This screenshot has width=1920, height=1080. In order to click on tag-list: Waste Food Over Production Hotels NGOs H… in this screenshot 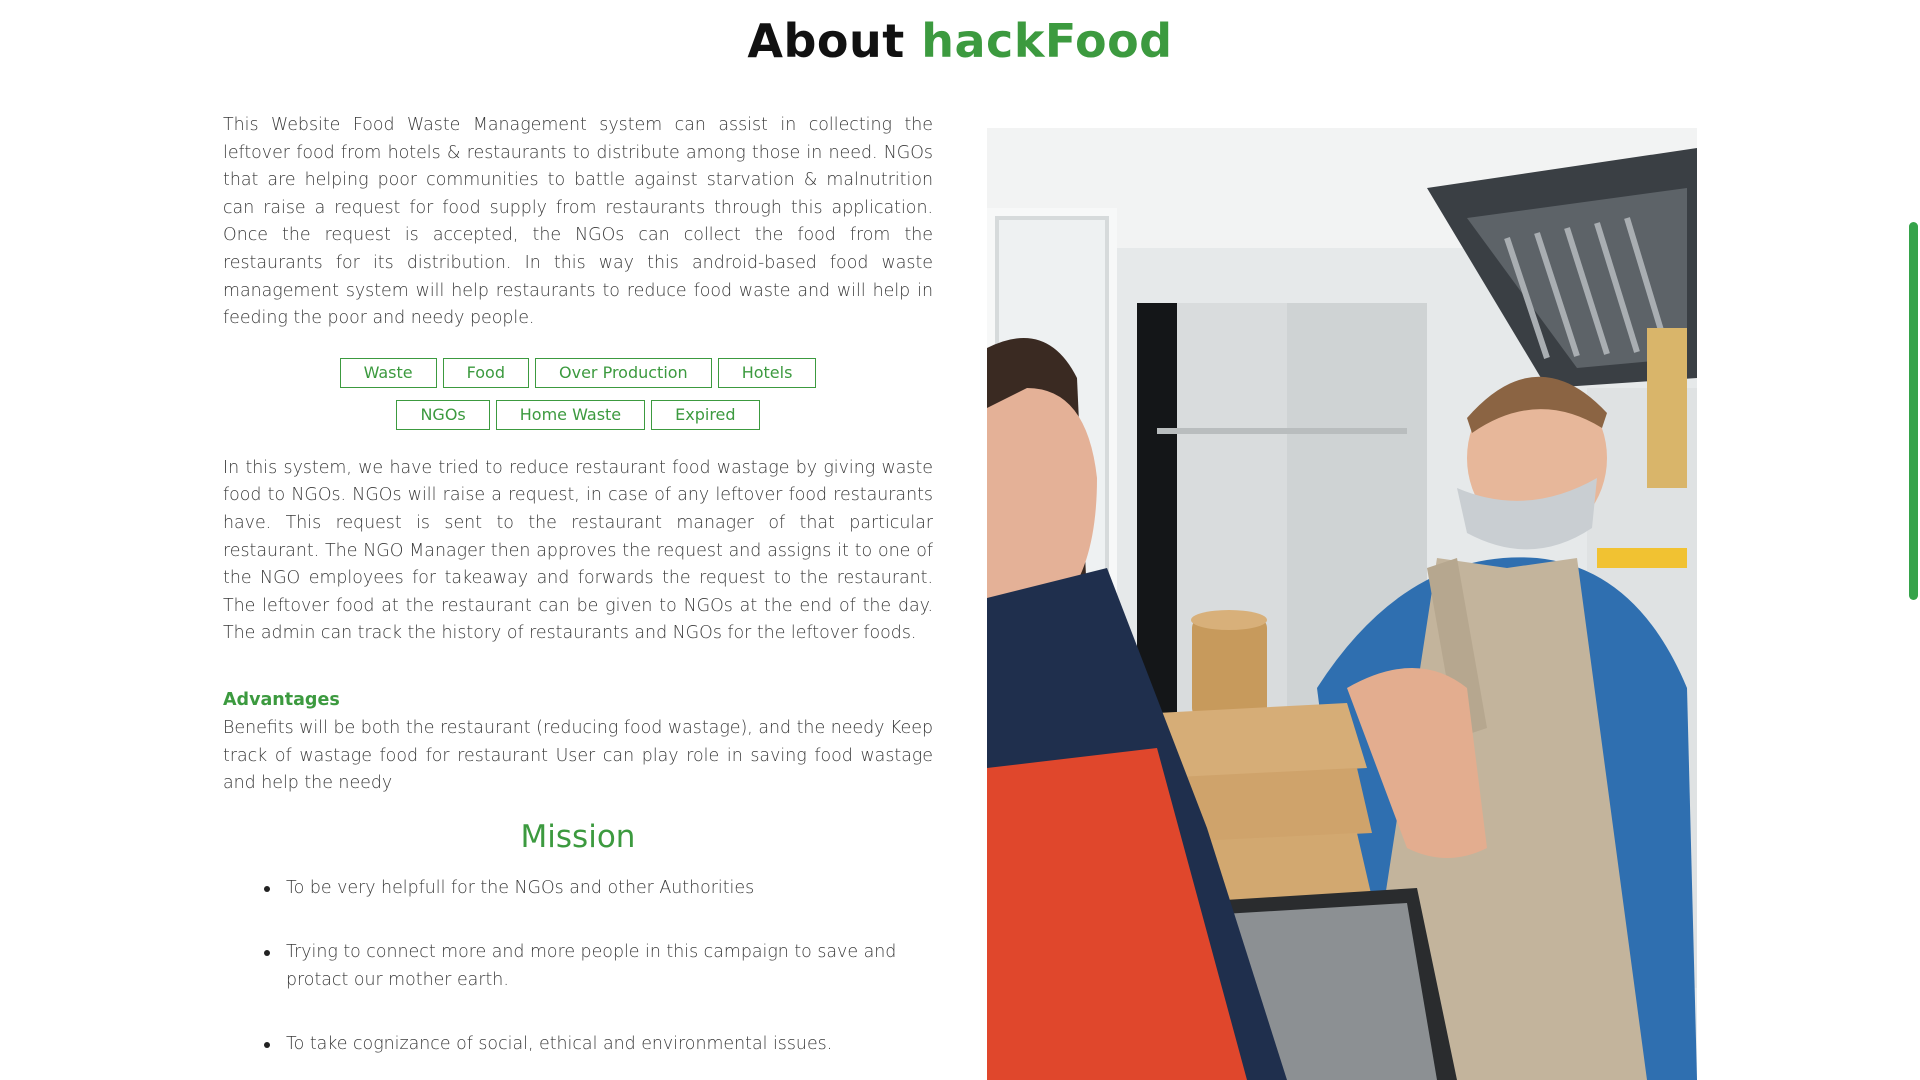, I will do `click(578, 393)`.